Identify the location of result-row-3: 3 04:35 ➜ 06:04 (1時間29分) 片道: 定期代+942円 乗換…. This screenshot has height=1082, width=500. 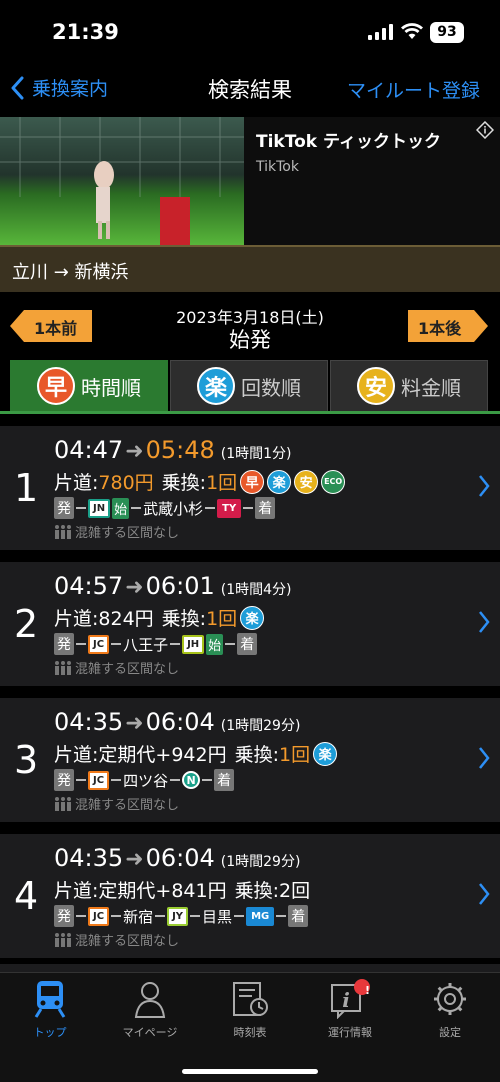
(250, 760).